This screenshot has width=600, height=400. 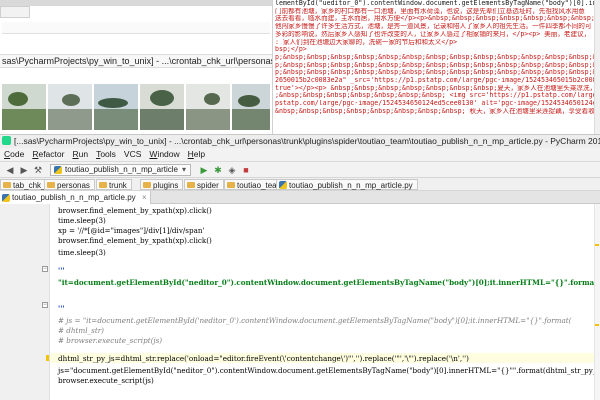 I want to click on breadcrumb-item: toutiao_publish_n_n_mp_article.py, so click(x=347, y=184).